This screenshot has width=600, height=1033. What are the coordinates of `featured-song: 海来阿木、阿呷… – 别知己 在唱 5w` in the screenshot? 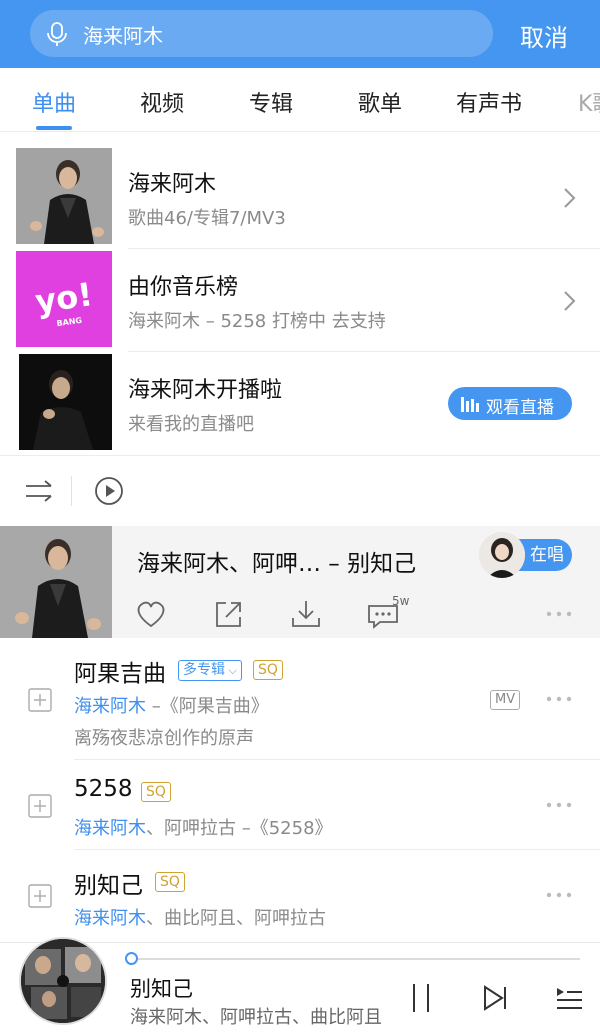 It's located at (300, 582).